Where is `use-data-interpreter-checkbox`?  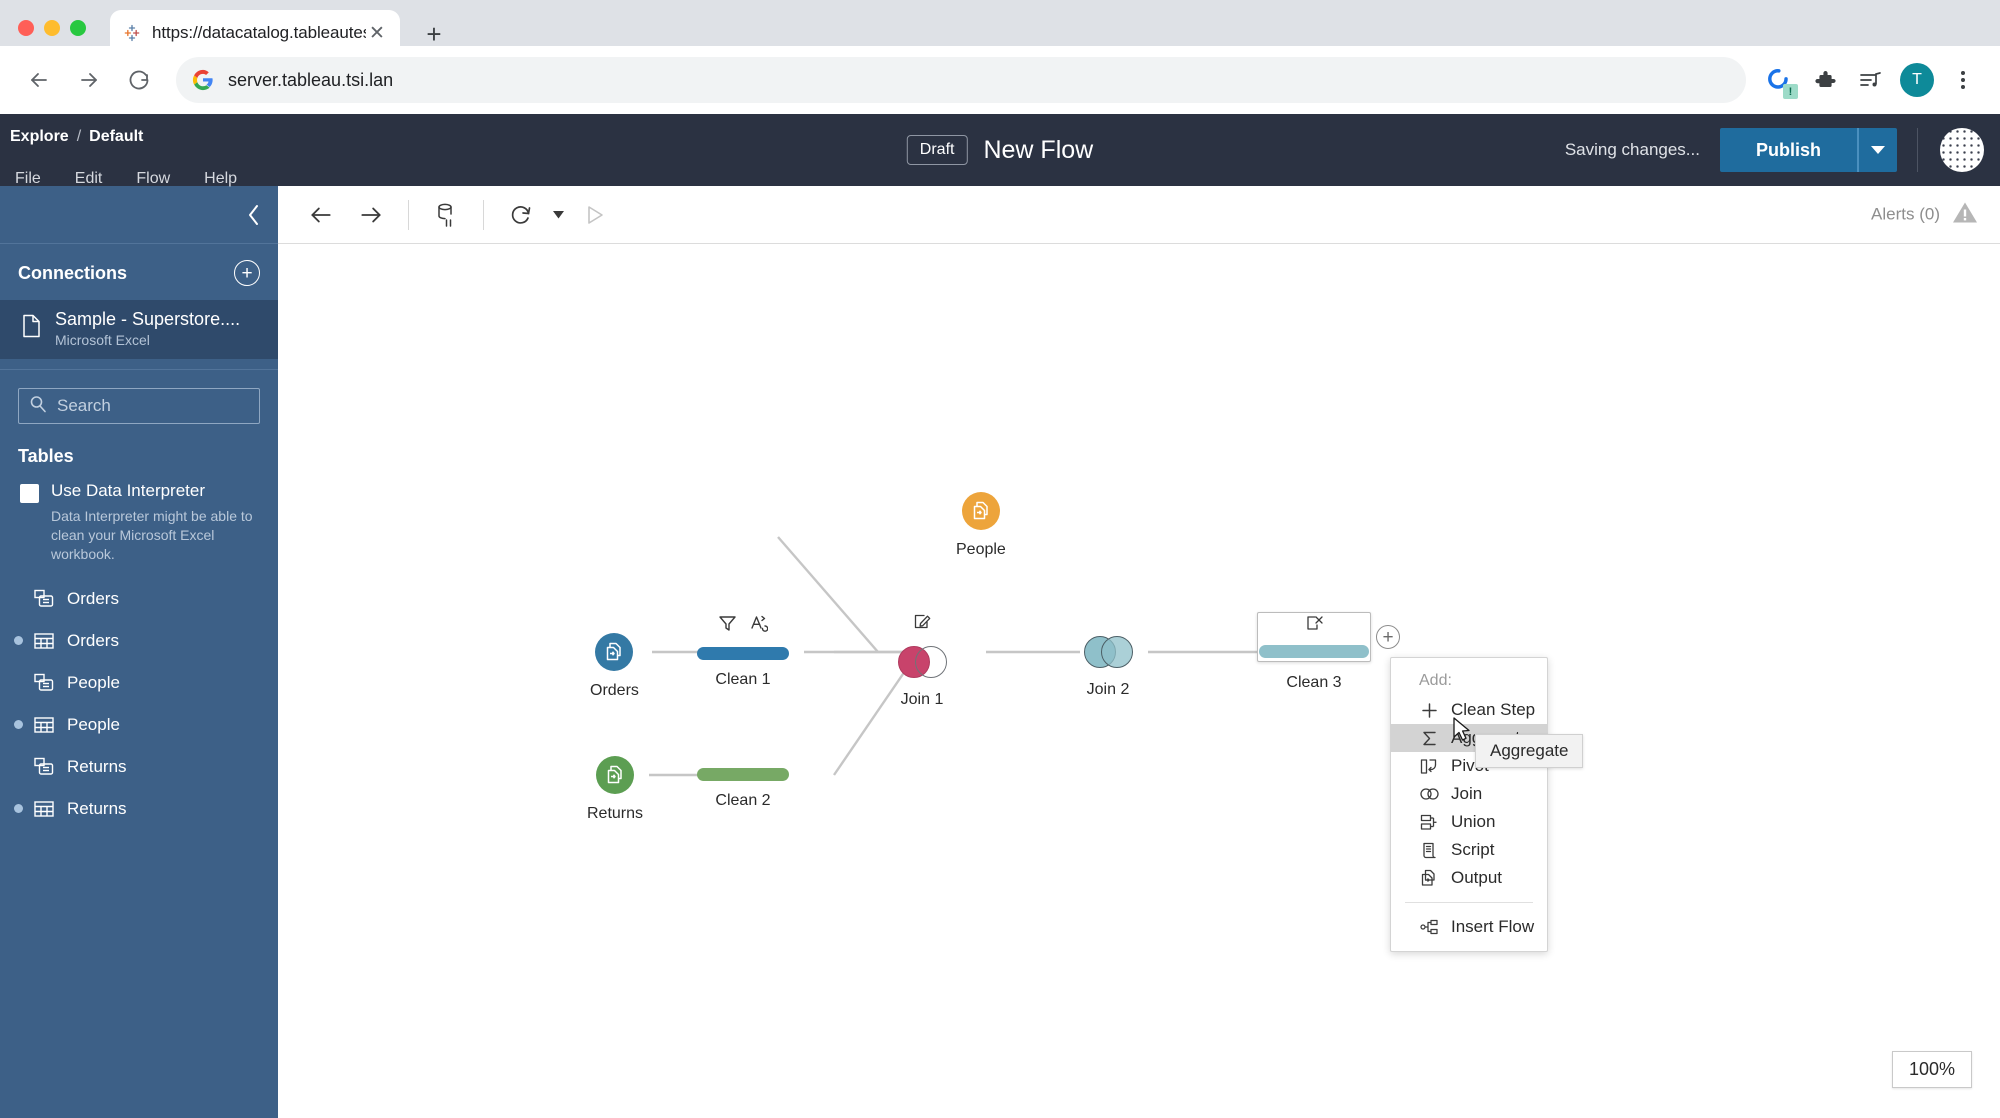 use-data-interpreter-checkbox is located at coordinates (29, 493).